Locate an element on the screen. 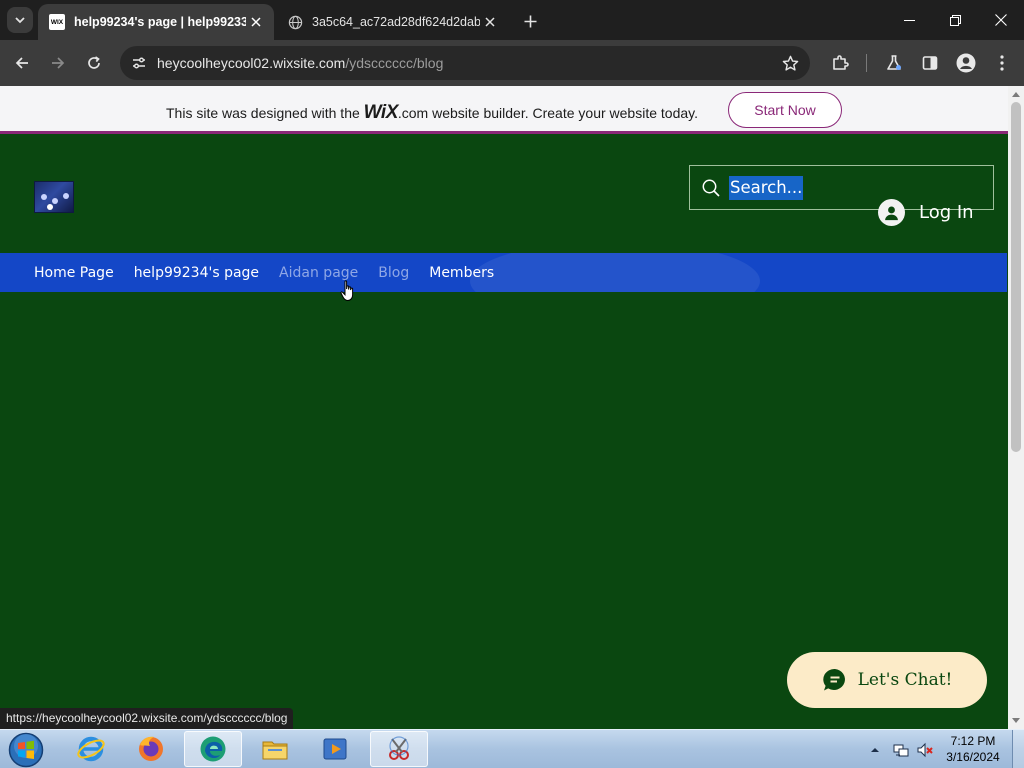 The width and height of the screenshot is (1024, 768). tray-expand-icon is located at coordinates (875, 750).